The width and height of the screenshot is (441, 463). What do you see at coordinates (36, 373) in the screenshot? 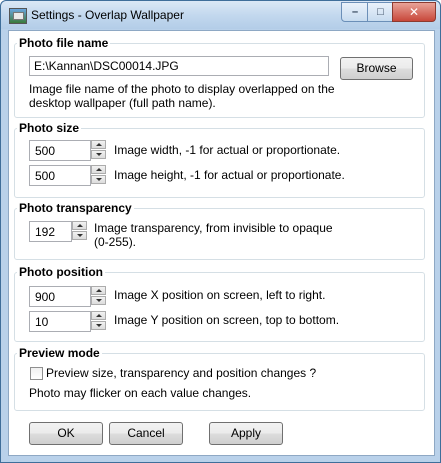
I see `preview-checkbox` at bounding box center [36, 373].